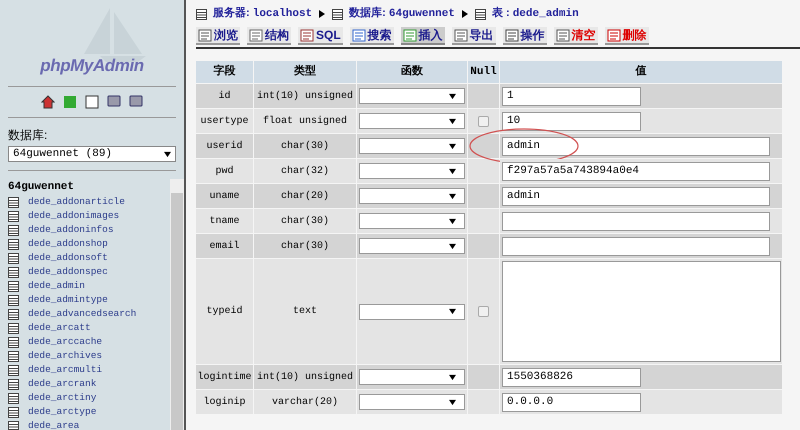 The width and height of the screenshot is (800, 430). I want to click on table-link: dede_archives, so click(65, 356).